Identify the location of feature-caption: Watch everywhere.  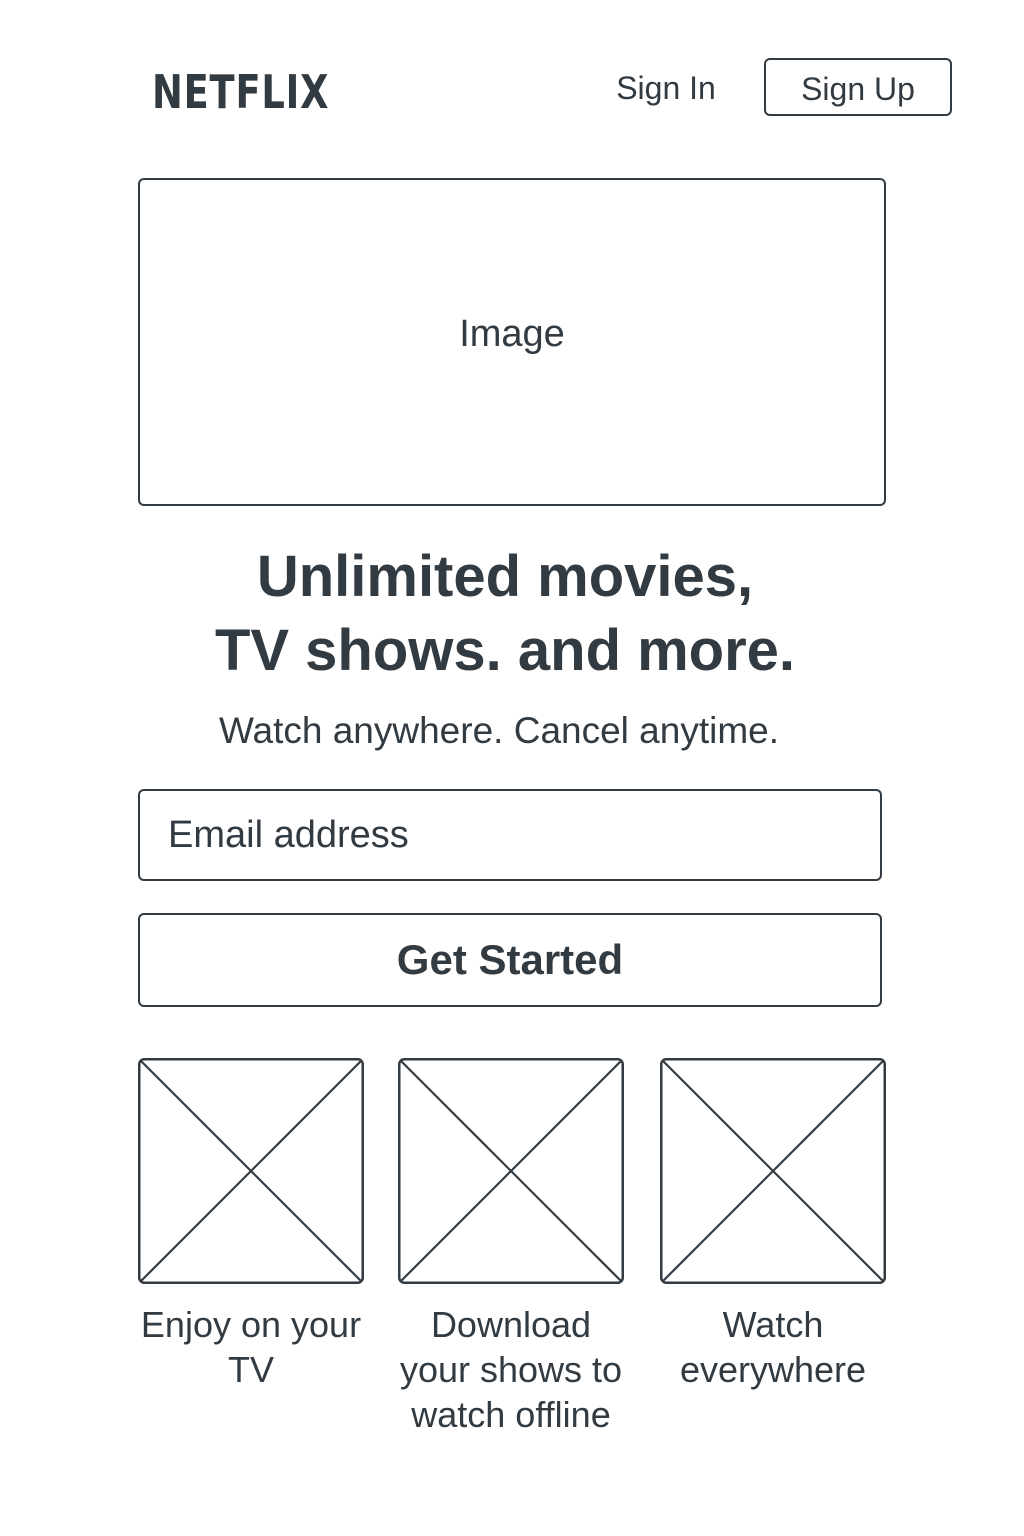
(773, 1347).